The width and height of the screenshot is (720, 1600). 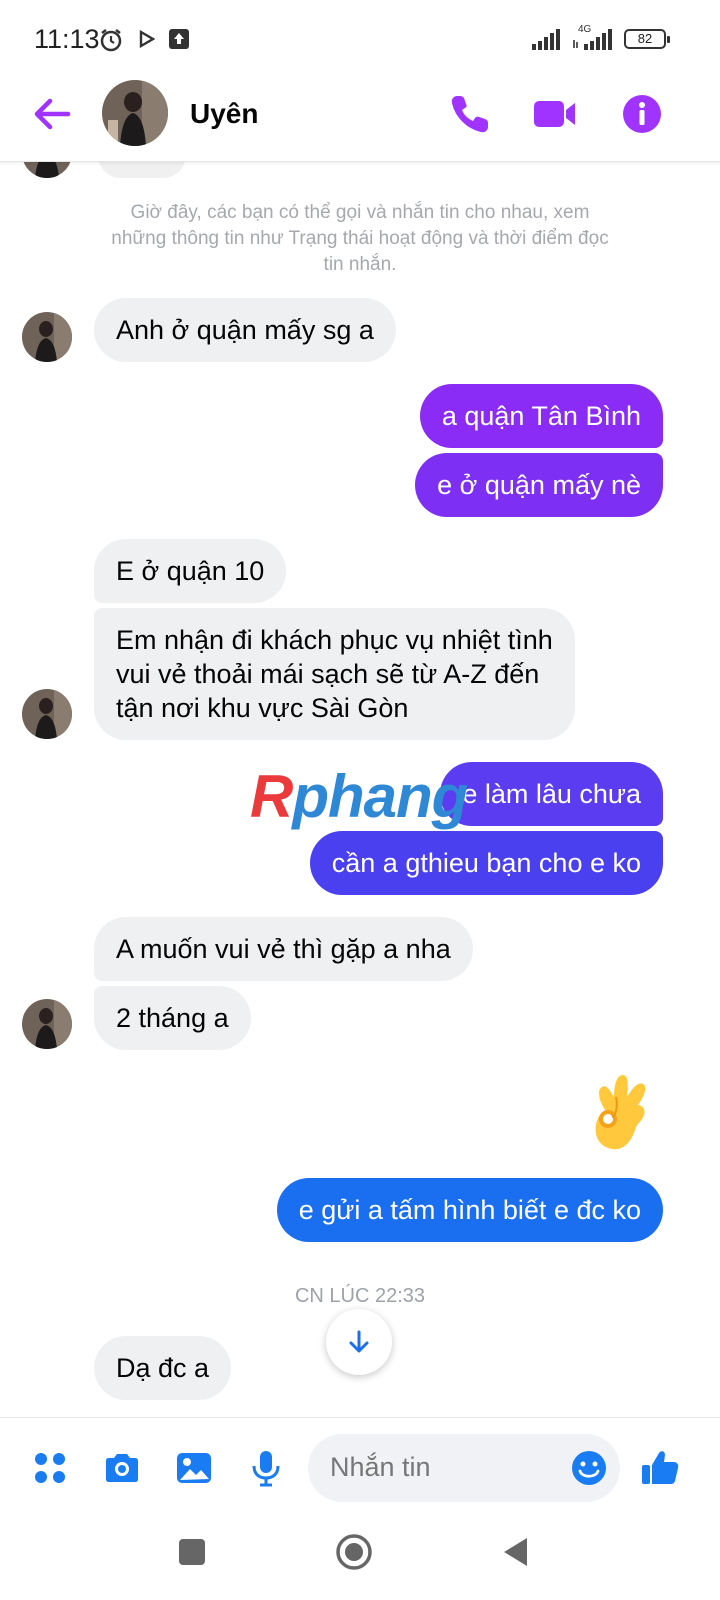 I want to click on arrow-down-icon, so click(x=359, y=1341).